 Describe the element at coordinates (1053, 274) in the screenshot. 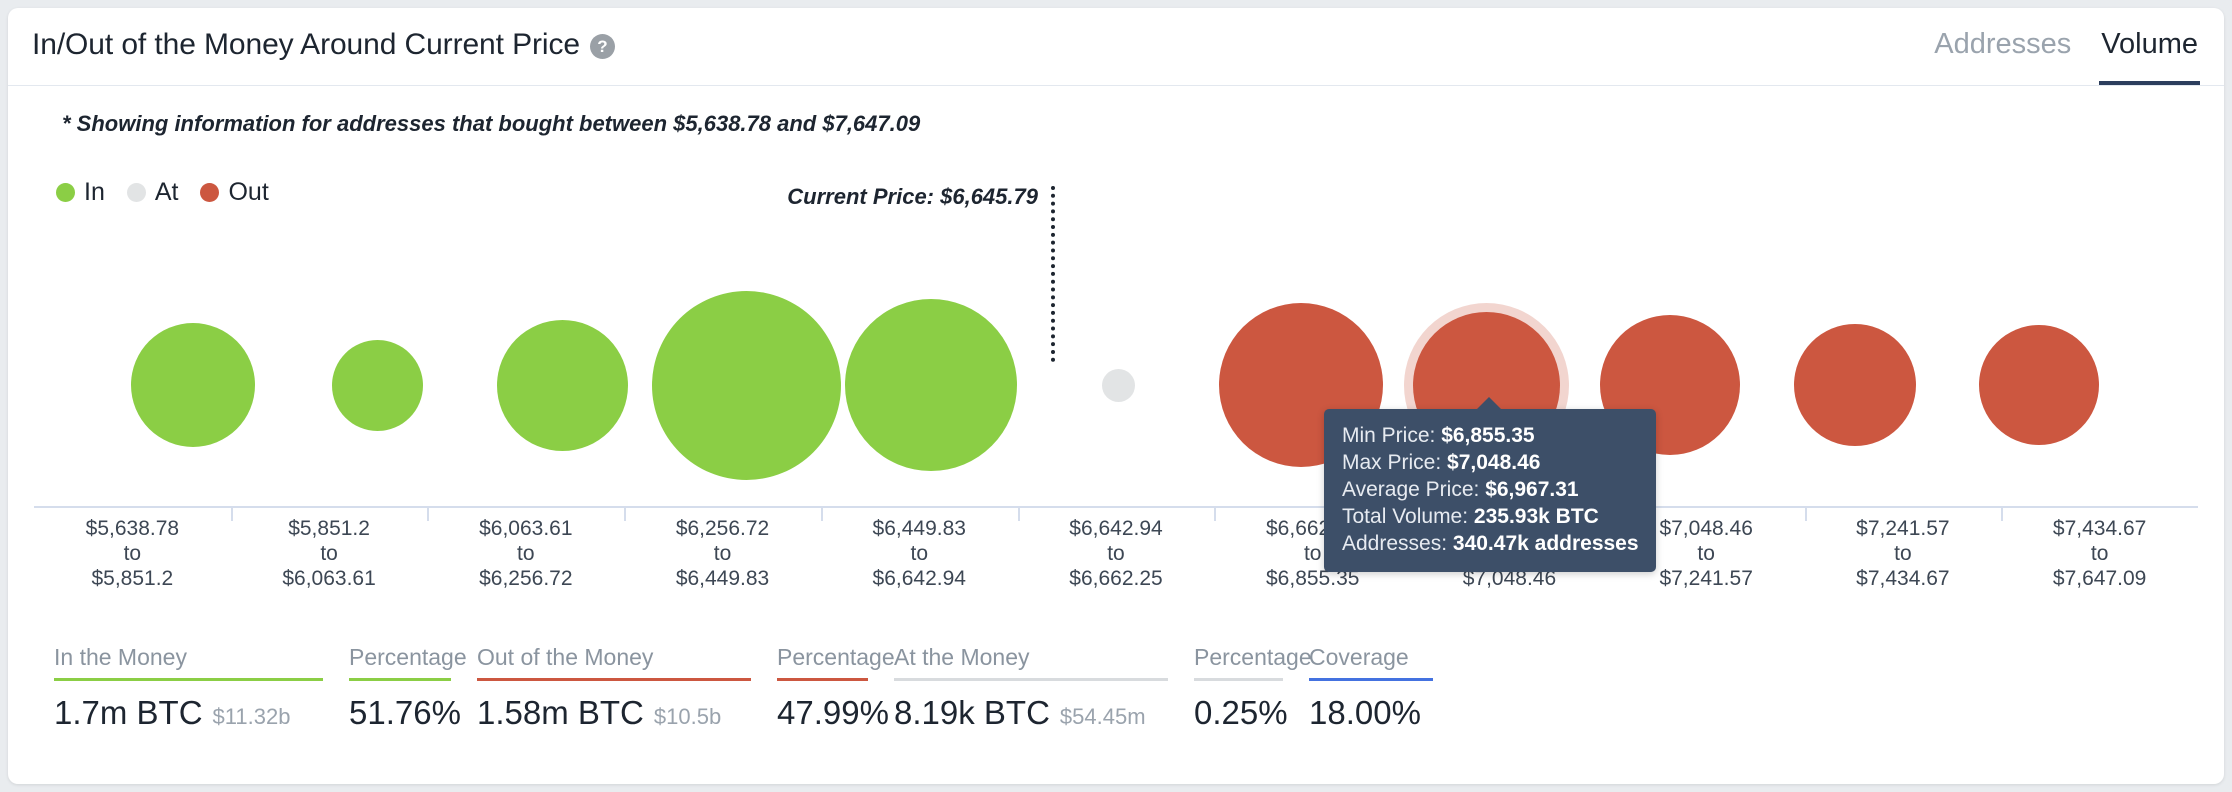

I see `current-price-line` at that location.